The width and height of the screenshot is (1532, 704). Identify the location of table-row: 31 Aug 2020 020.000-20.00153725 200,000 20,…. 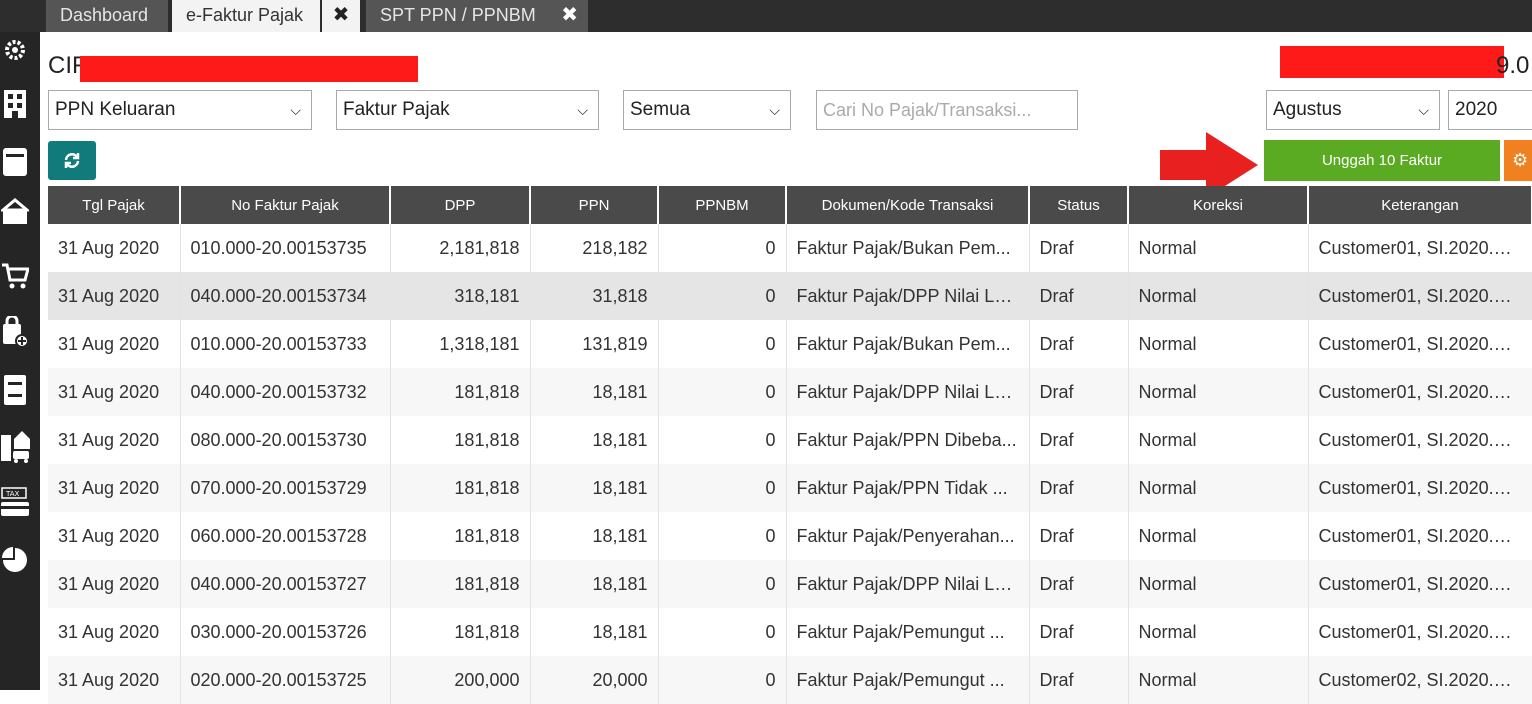
(790, 680).